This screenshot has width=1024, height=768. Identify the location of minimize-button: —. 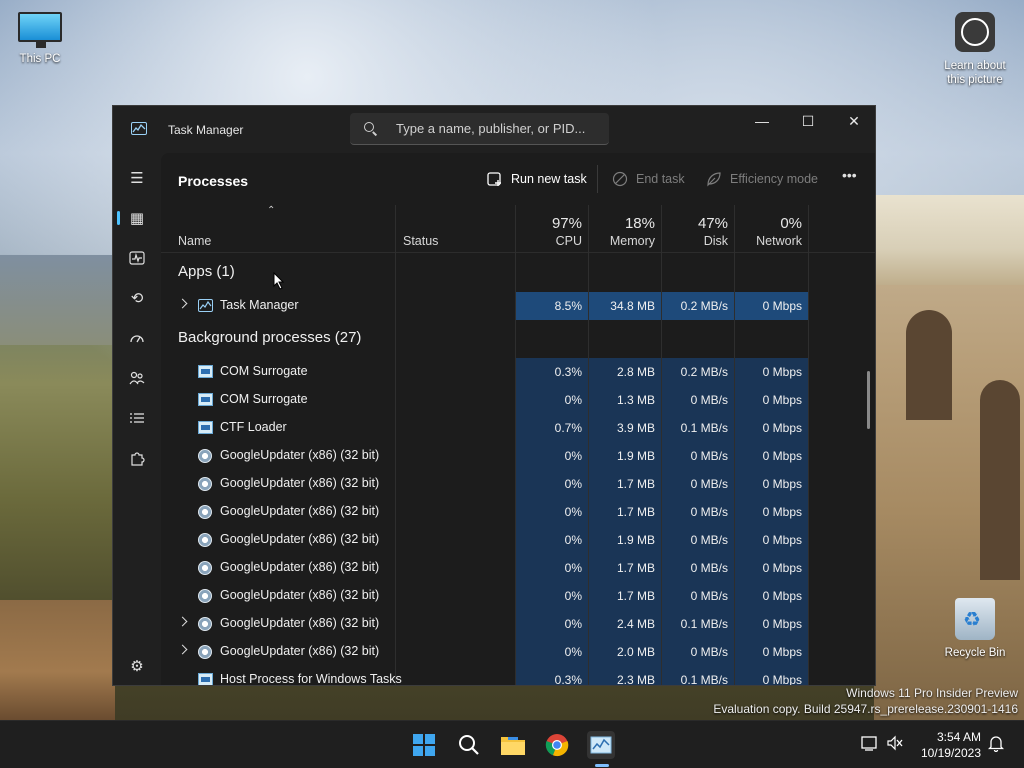
(762, 121).